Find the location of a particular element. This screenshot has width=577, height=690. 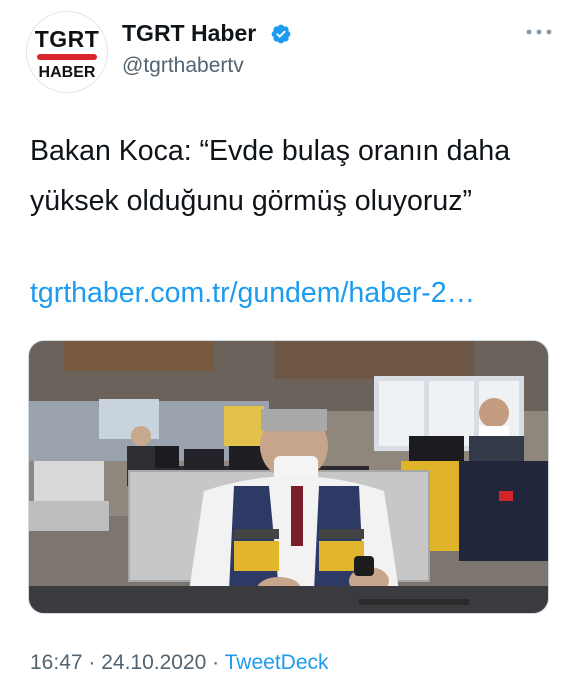

tweet-meta: 16:47 · 24.10.2020 · TweetDeck is located at coordinates (179, 663).